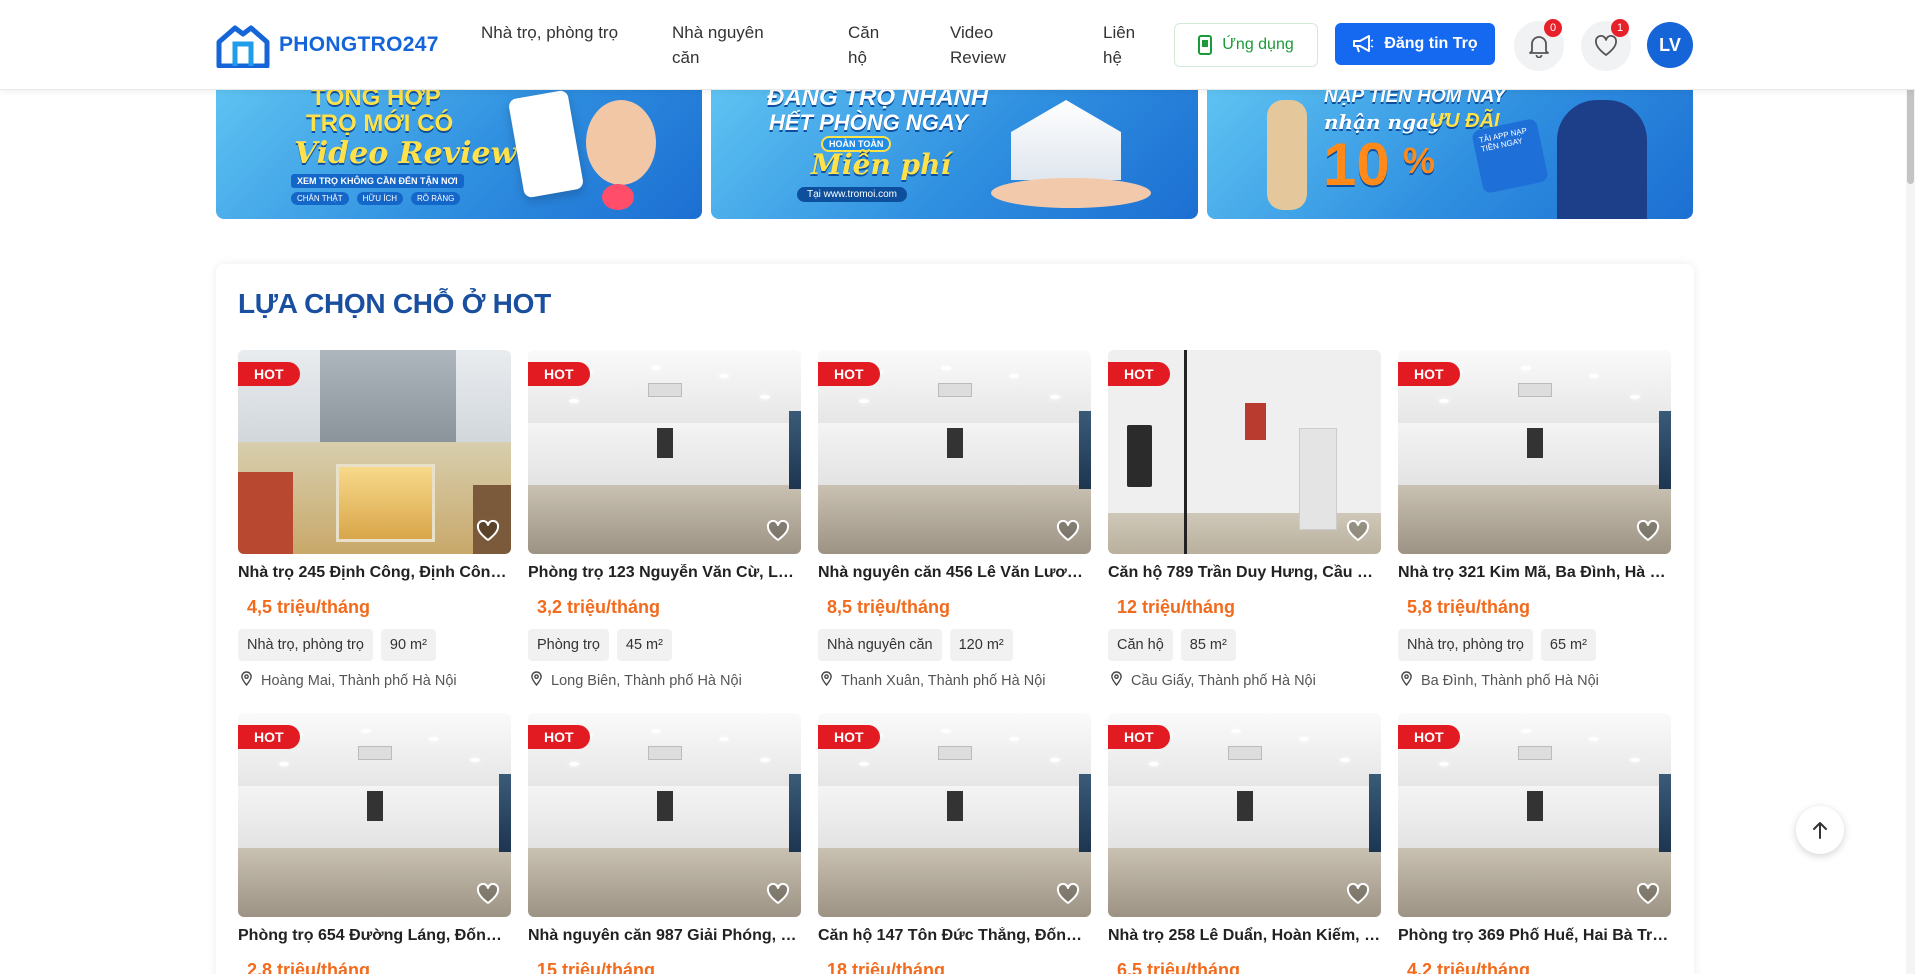 The height and width of the screenshot is (974, 1915). What do you see at coordinates (889, 607) in the screenshot?
I see `listing-price: 8,5 triệu/tháng` at bounding box center [889, 607].